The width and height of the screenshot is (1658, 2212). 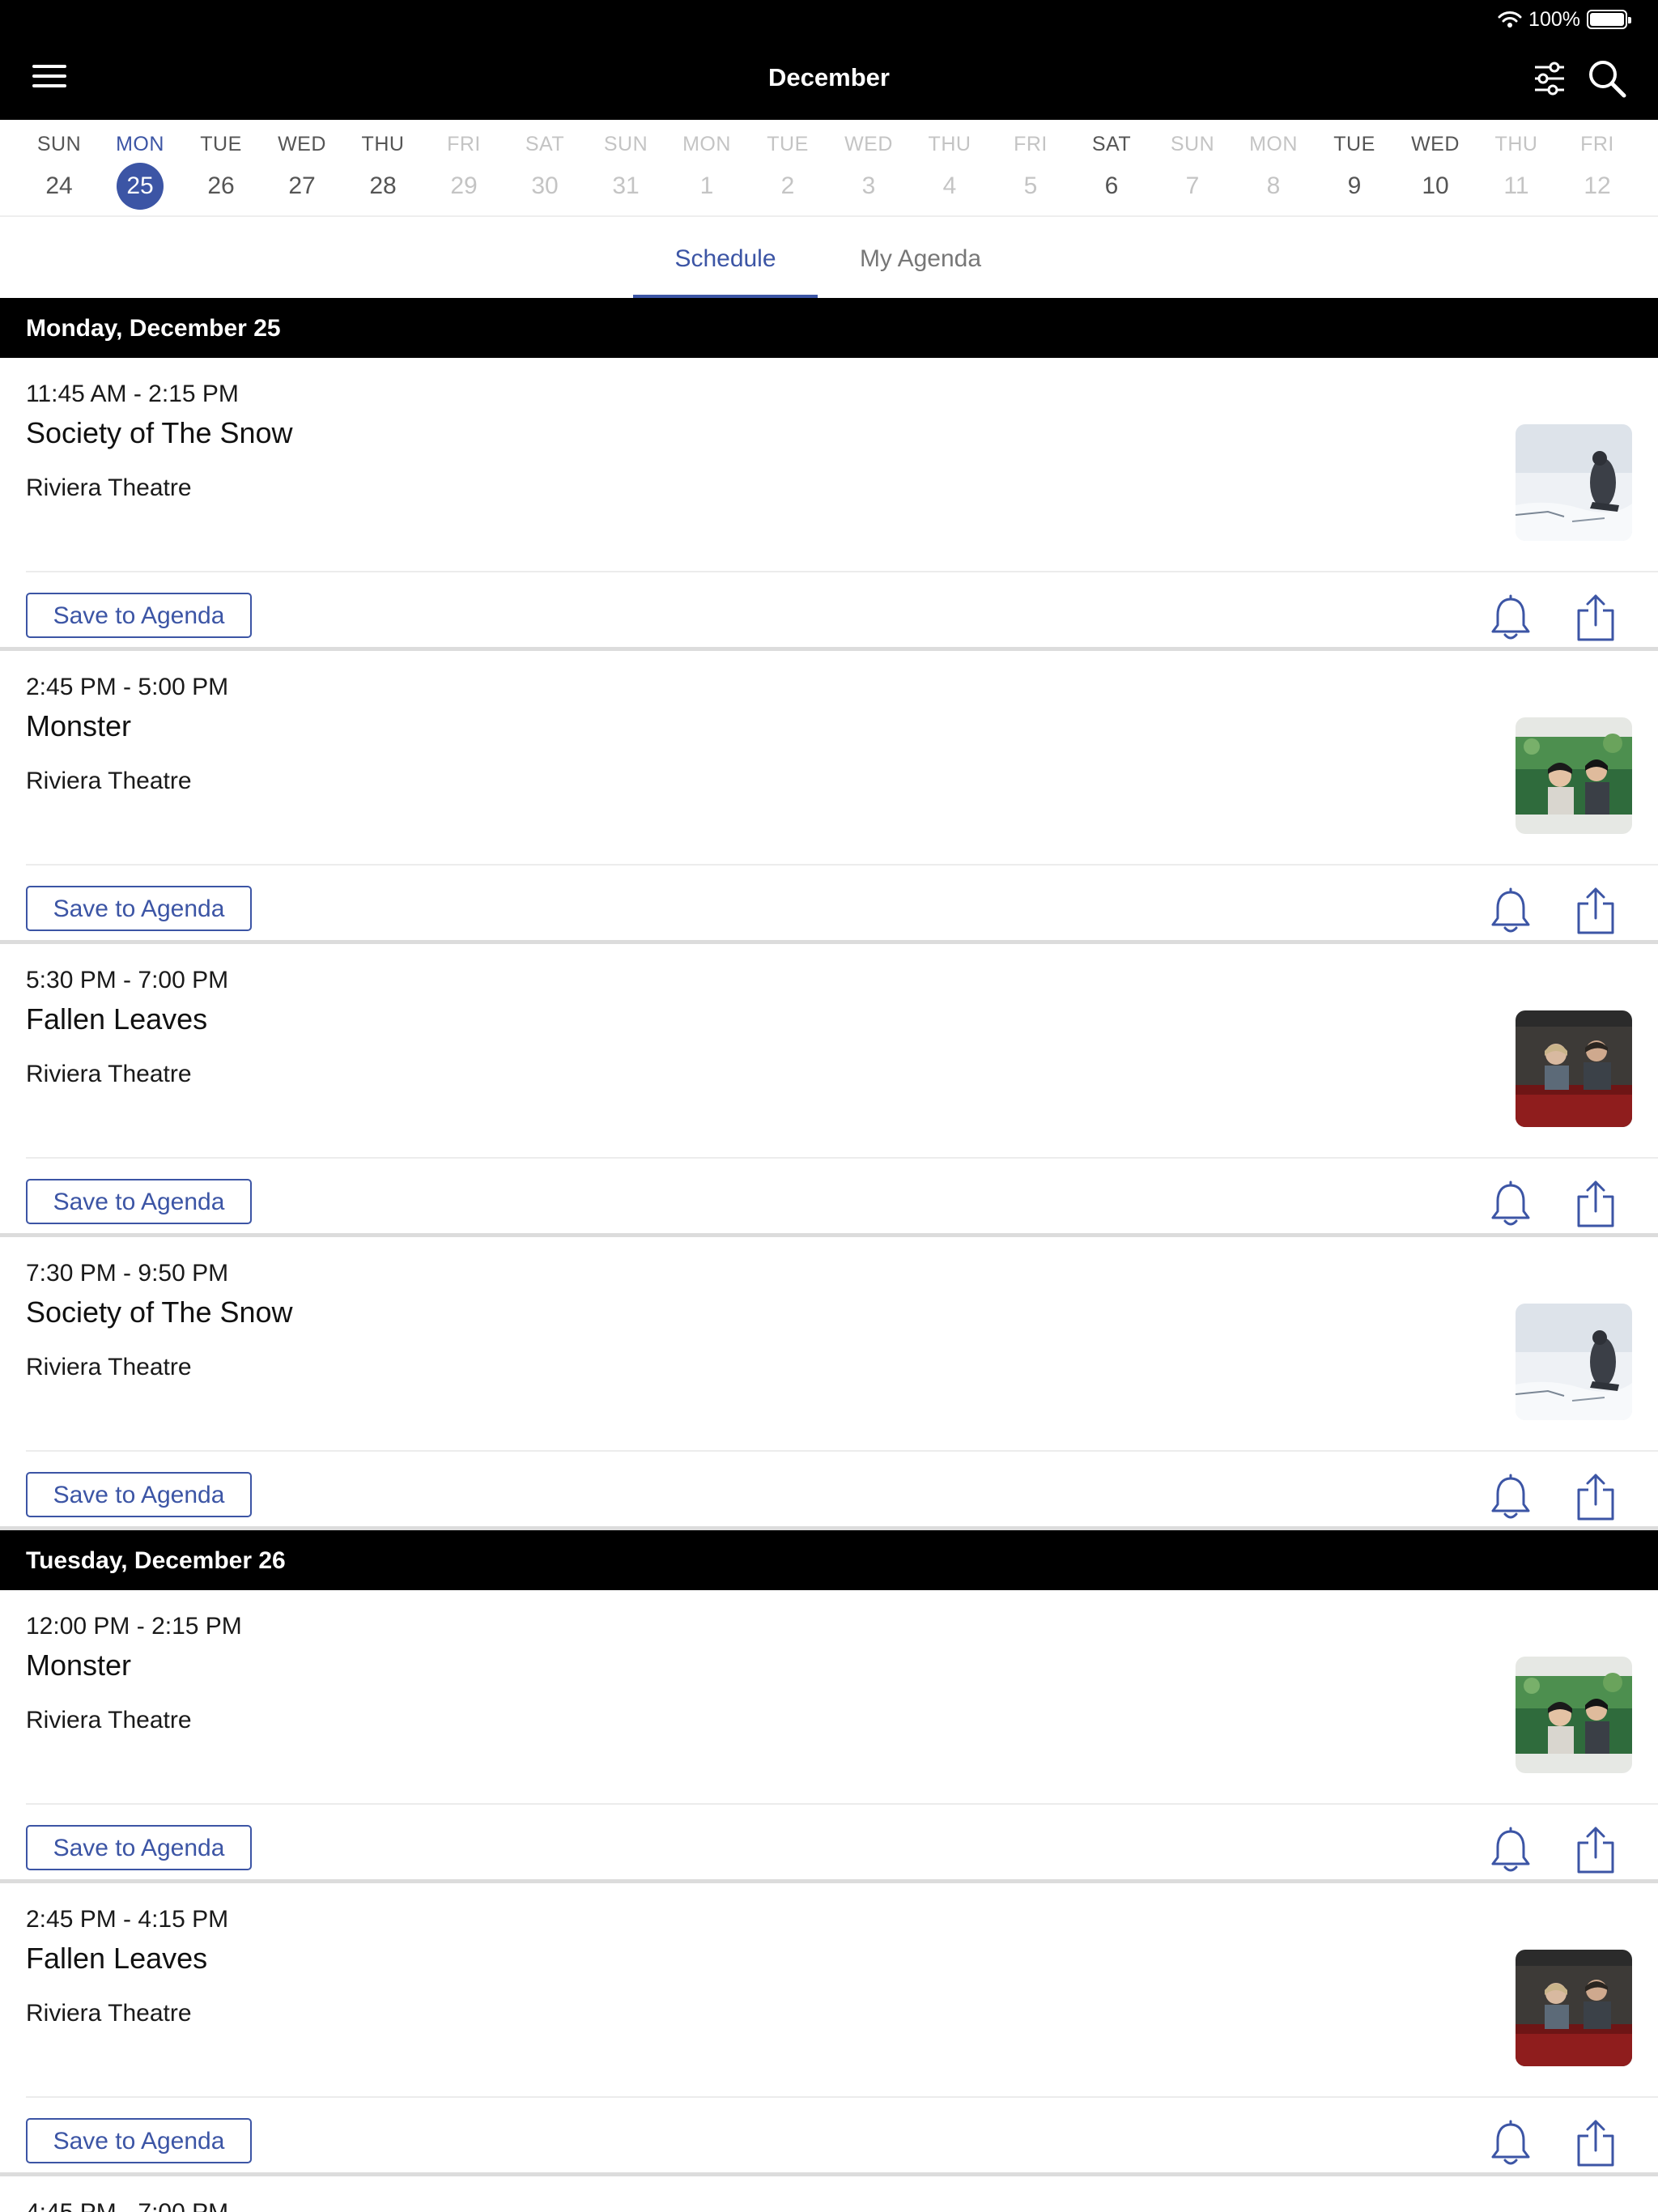 What do you see at coordinates (463, 168) in the screenshot?
I see `date-item: FRI 29` at bounding box center [463, 168].